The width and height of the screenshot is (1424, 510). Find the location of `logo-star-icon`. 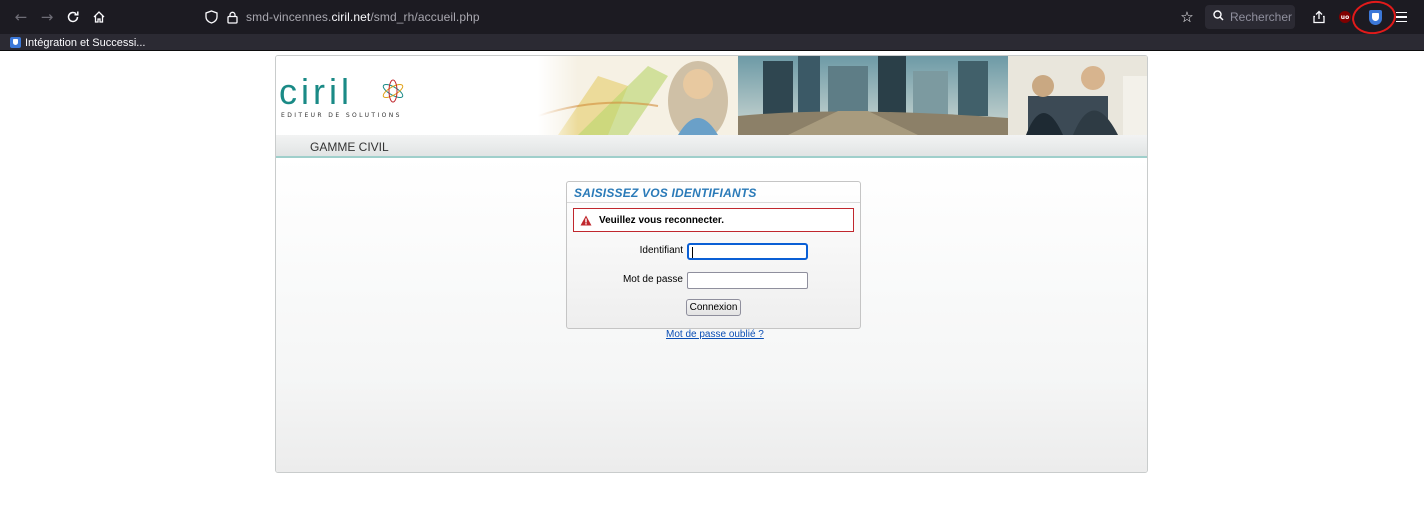

logo-star-icon is located at coordinates (393, 91).